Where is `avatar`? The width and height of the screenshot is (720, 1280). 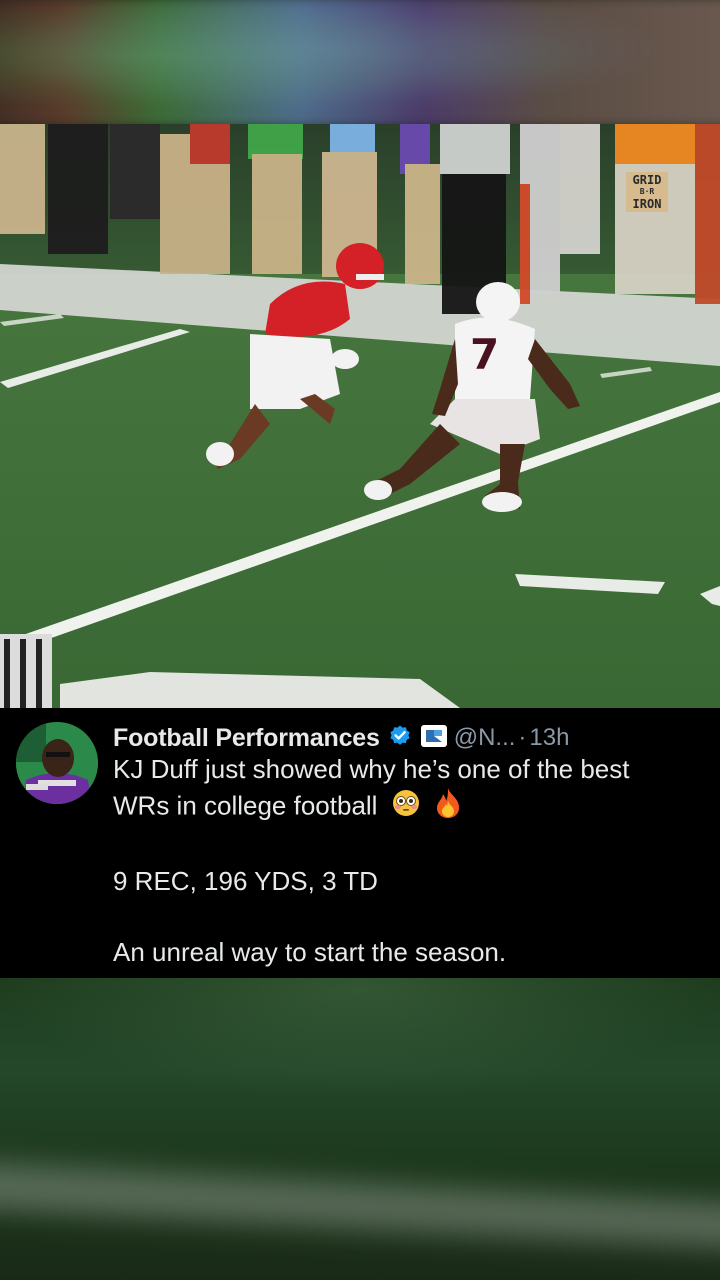
avatar is located at coordinates (57, 763).